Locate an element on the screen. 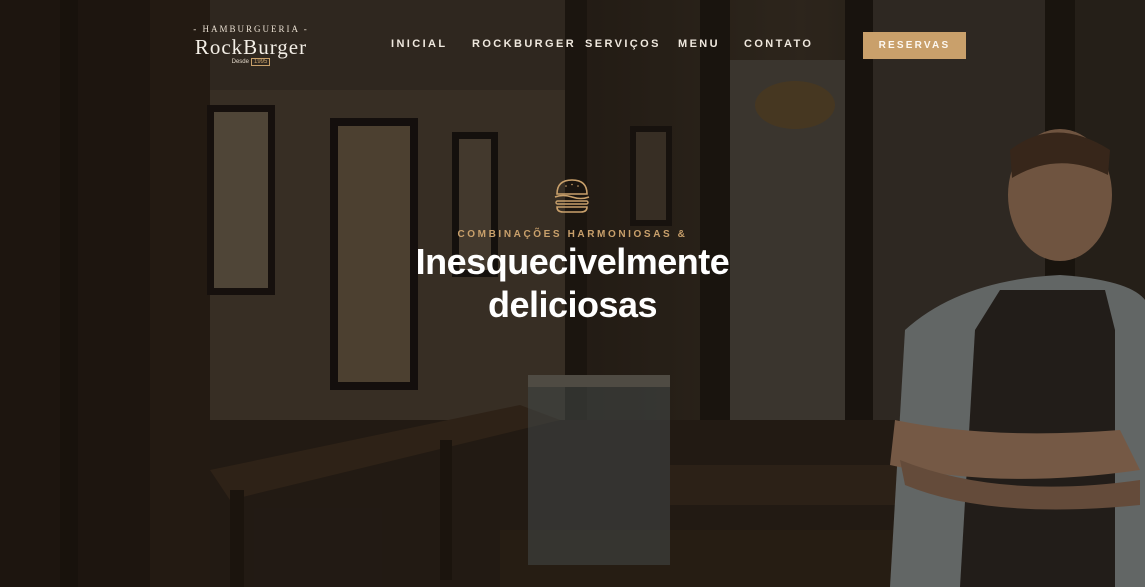 This screenshot has height=587, width=1145. reservas-button: RESERVAS is located at coordinates (914, 45).